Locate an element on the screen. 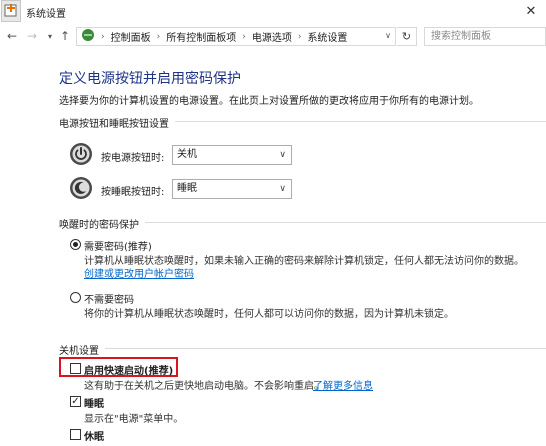 This screenshot has height=446, width=546. recent-locations-button: ▾ is located at coordinates (50, 36).